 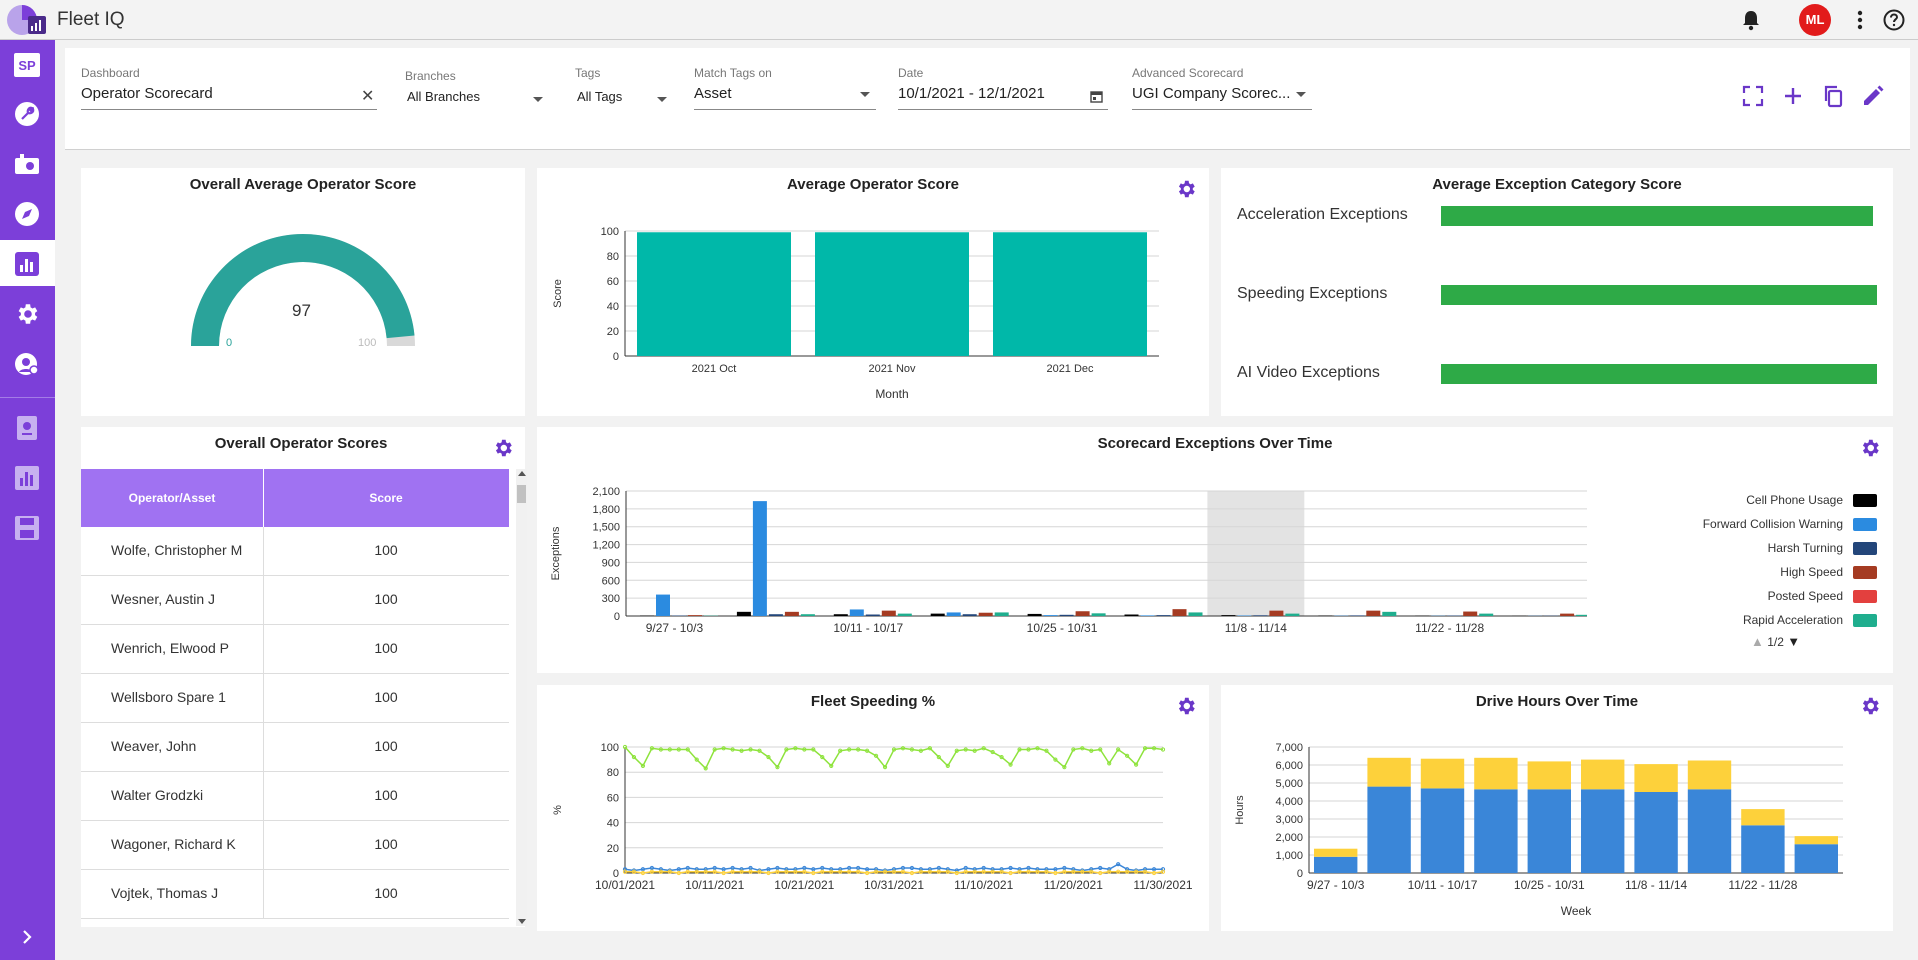 What do you see at coordinates (295, 600) in the screenshot?
I see `table-row: Wesner, Austin J 100` at bounding box center [295, 600].